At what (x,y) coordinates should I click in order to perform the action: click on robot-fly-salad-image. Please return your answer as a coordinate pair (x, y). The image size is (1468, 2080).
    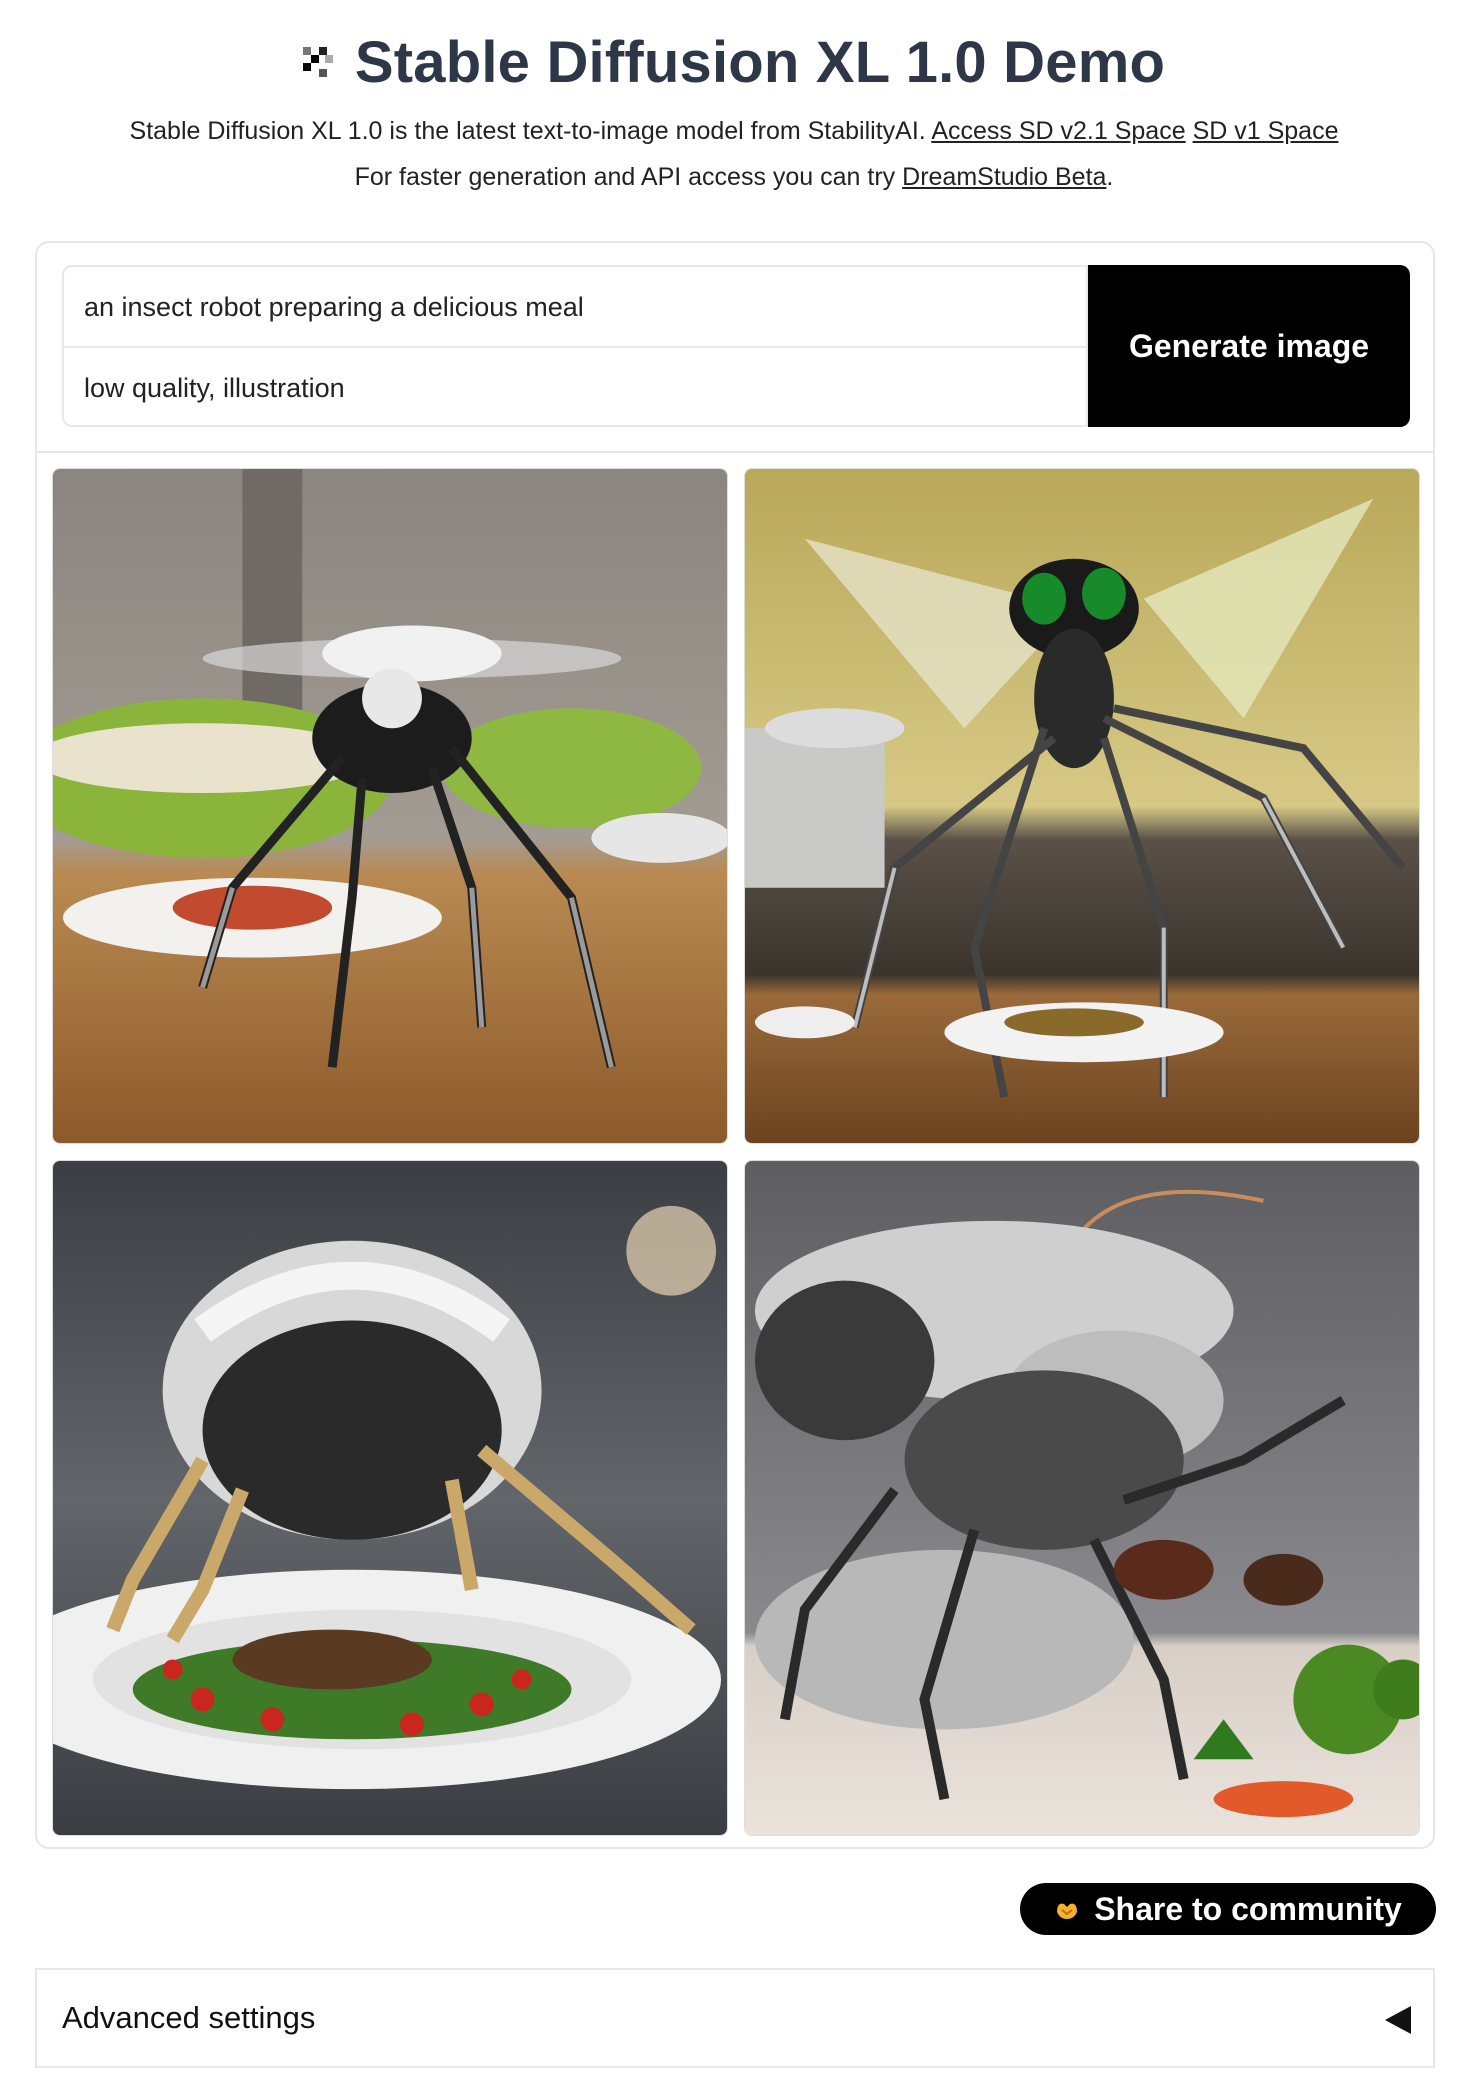
    Looking at the image, I should click on (390, 806).